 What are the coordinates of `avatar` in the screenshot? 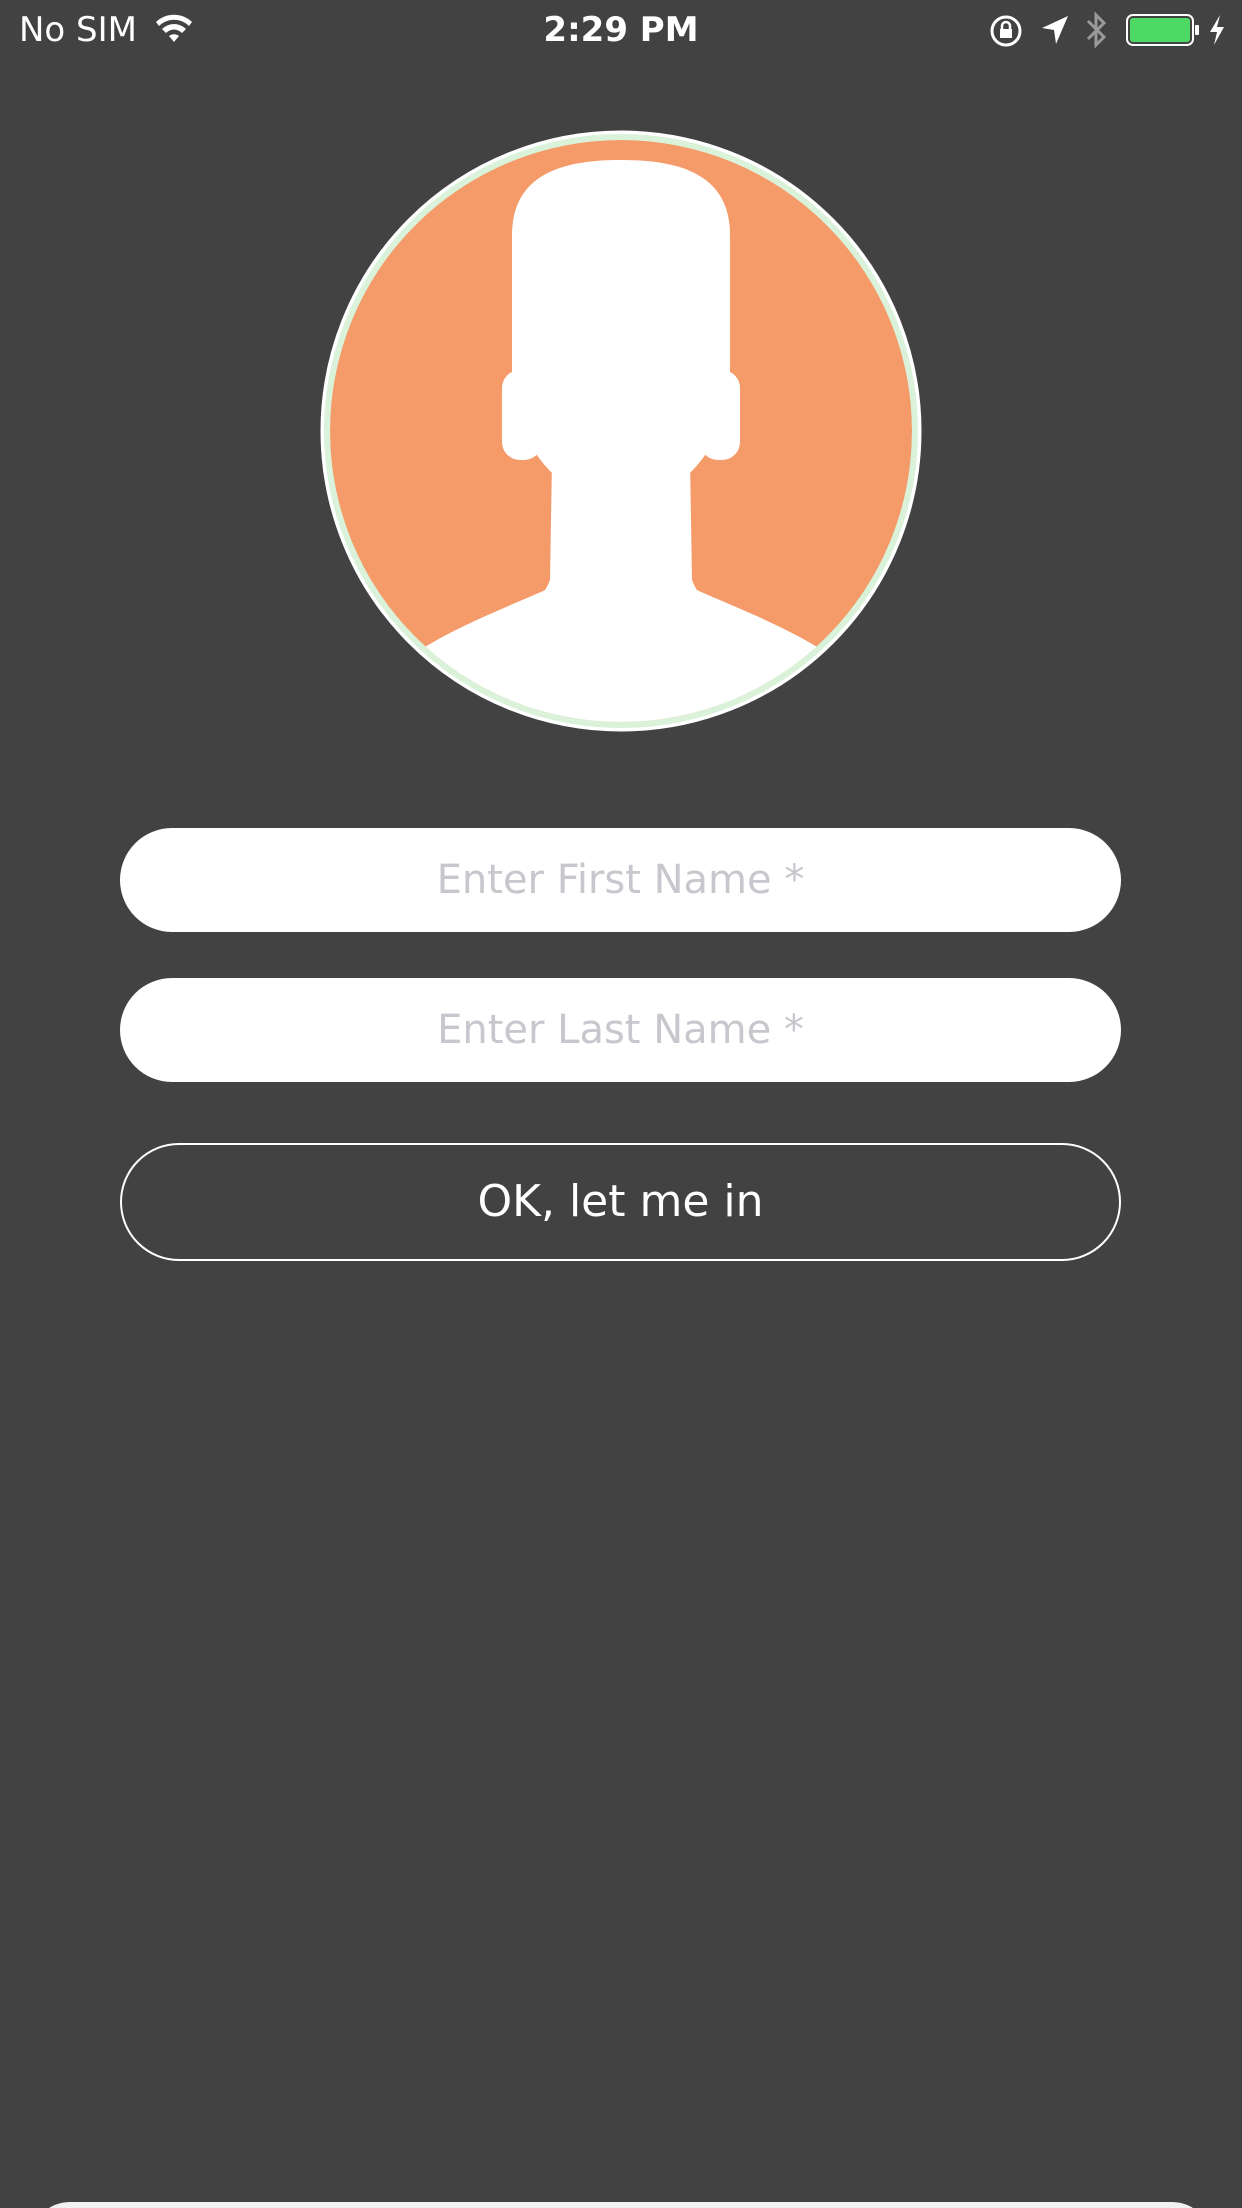 It's located at (621, 431).